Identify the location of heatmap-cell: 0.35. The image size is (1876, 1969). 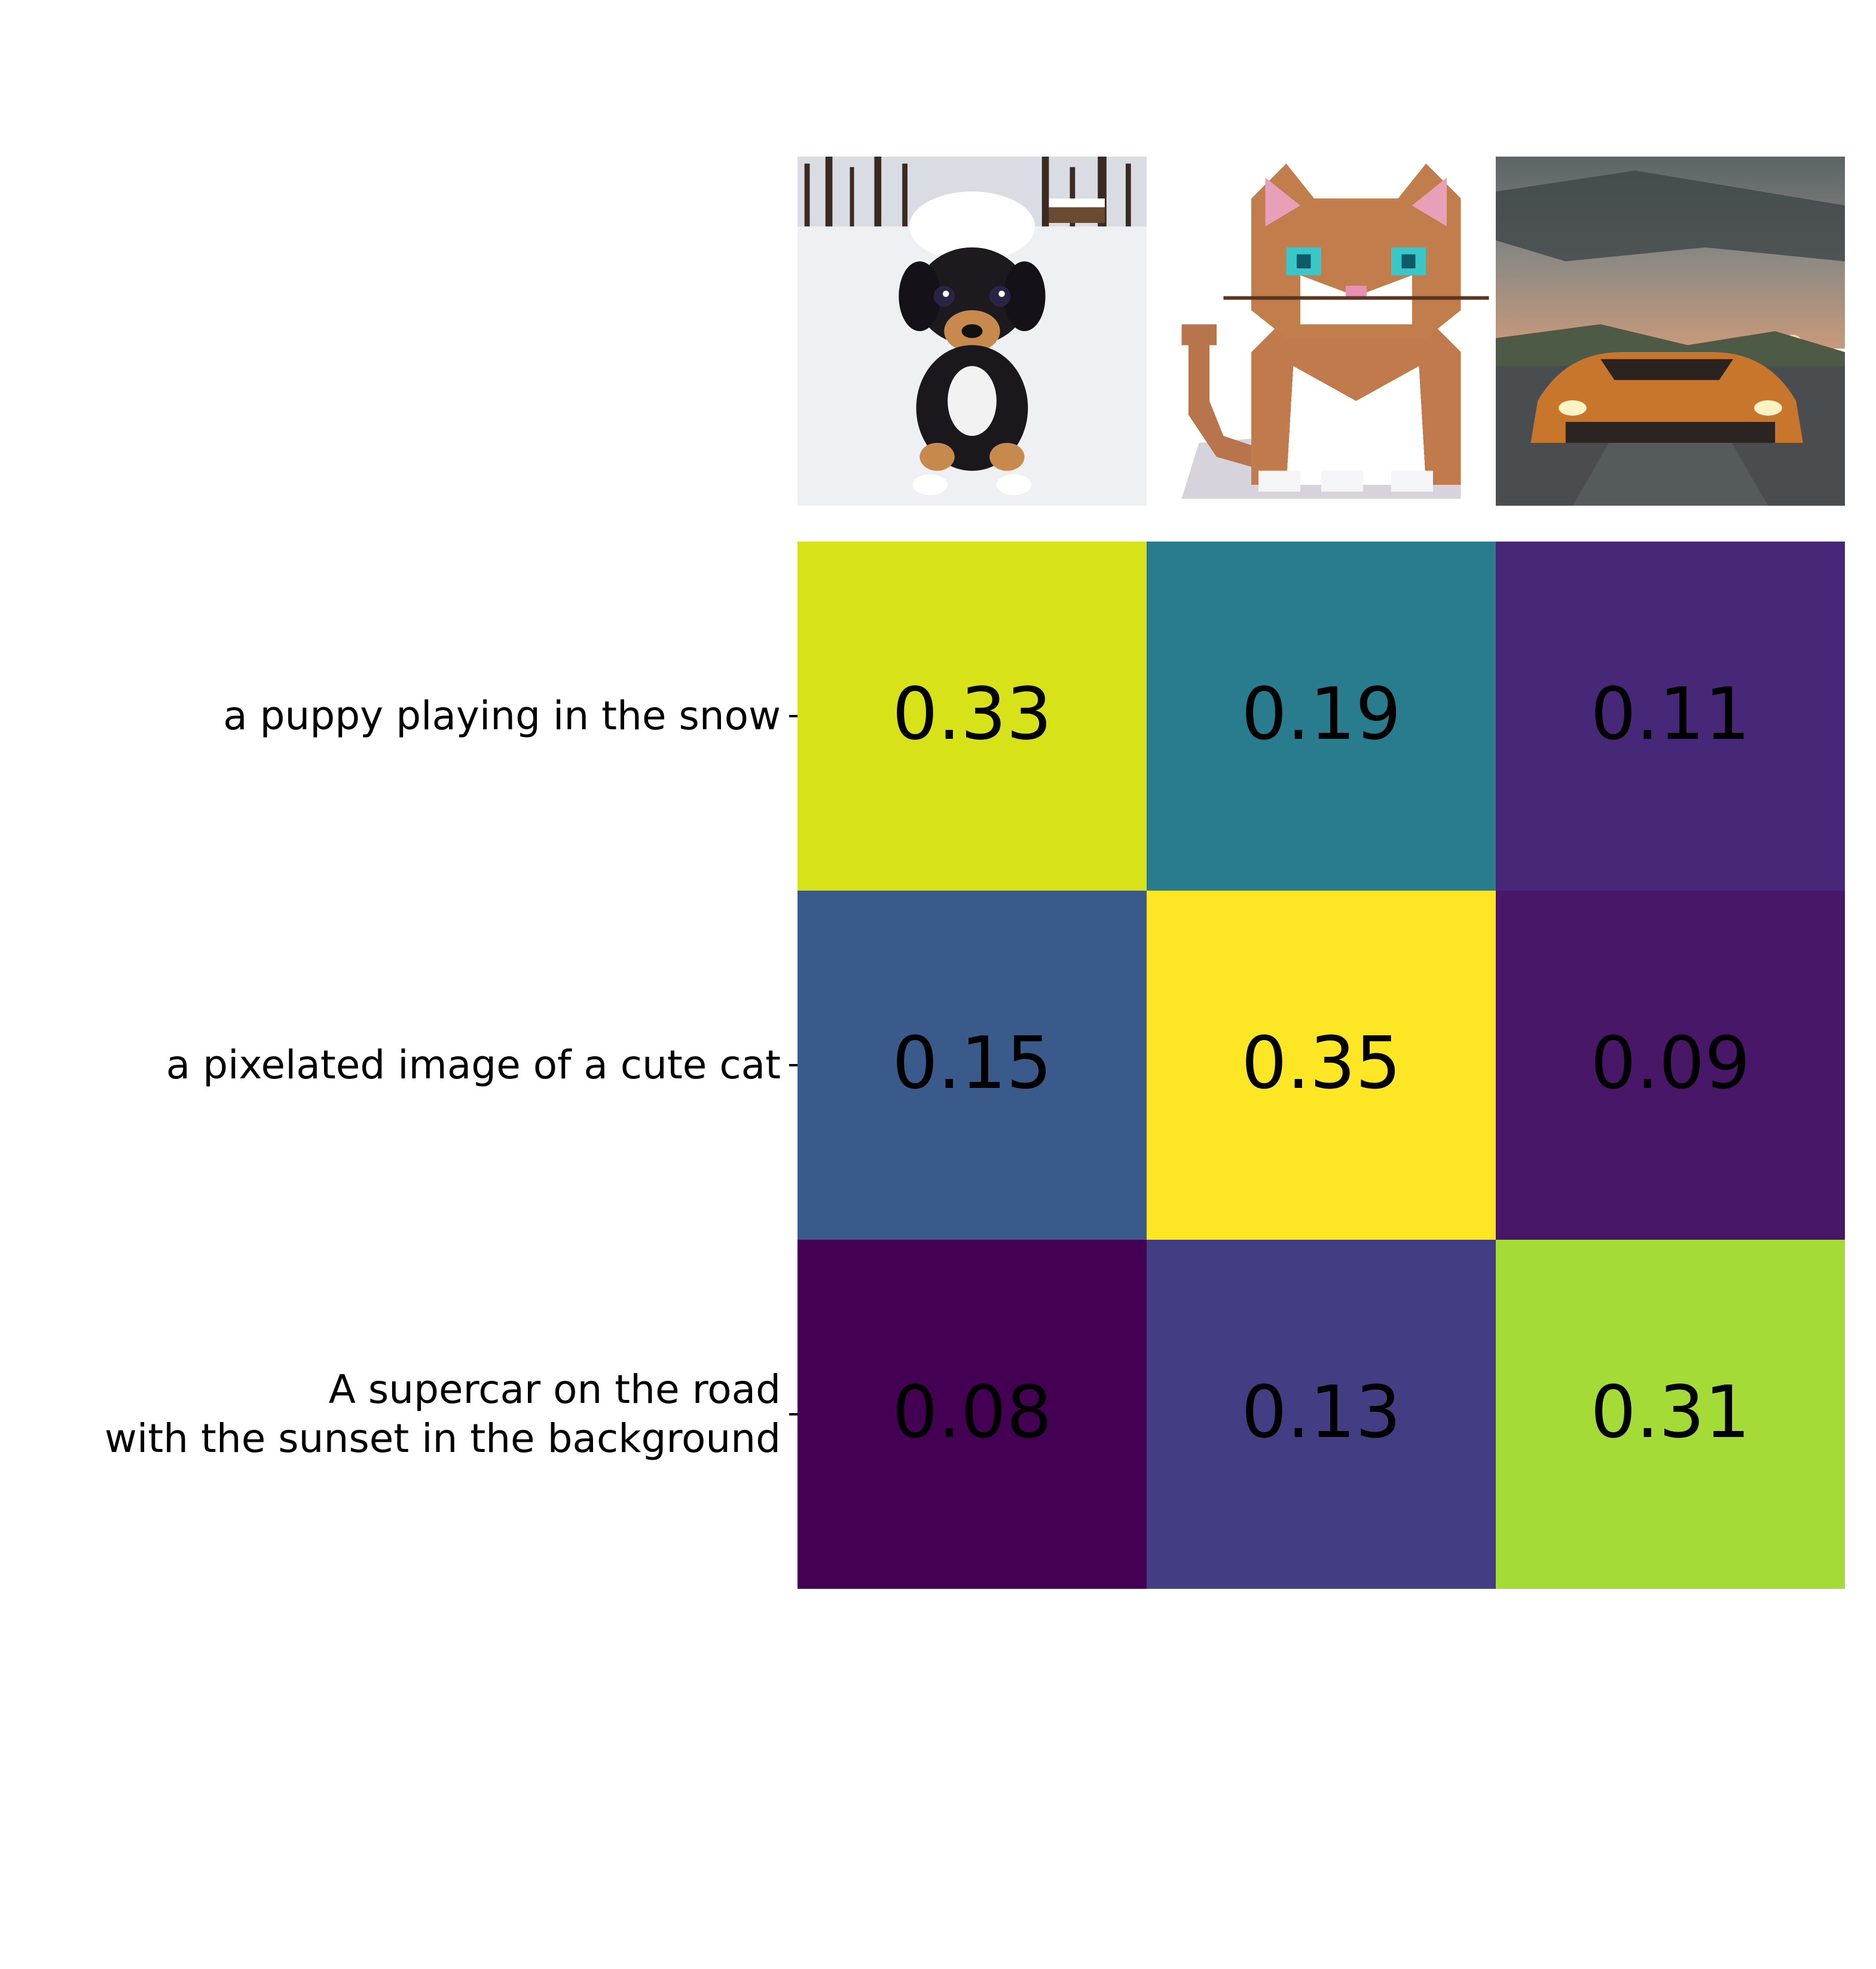
(1322, 1065).